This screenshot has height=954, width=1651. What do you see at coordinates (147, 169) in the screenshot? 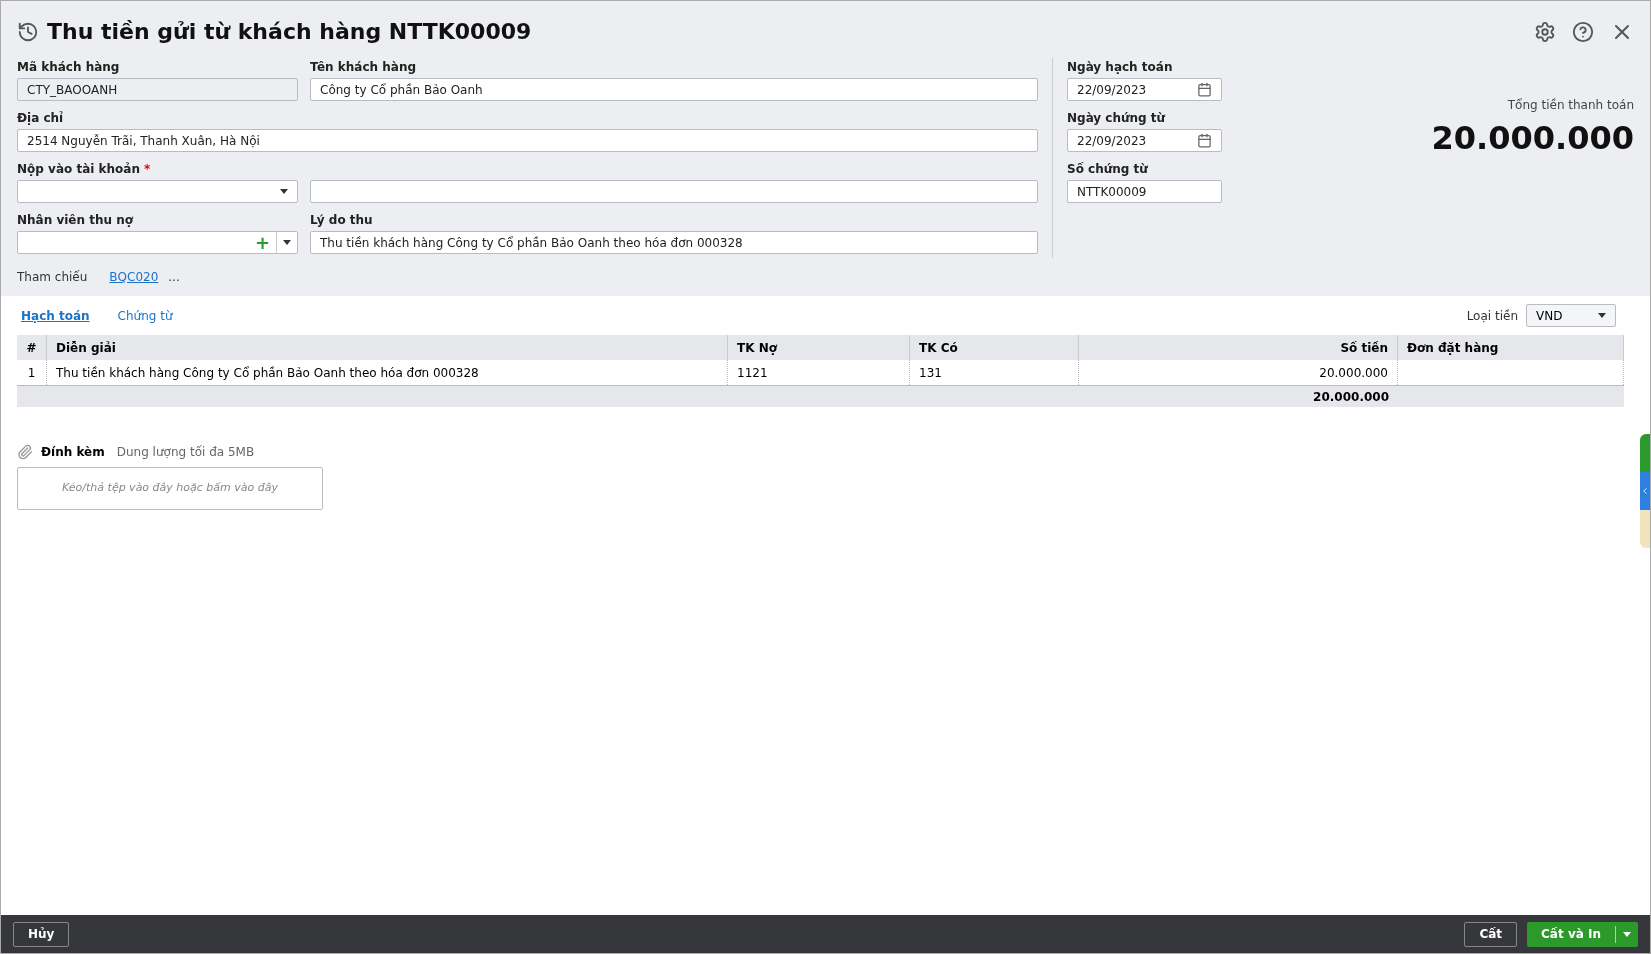
I see `required-mark: *` at bounding box center [147, 169].